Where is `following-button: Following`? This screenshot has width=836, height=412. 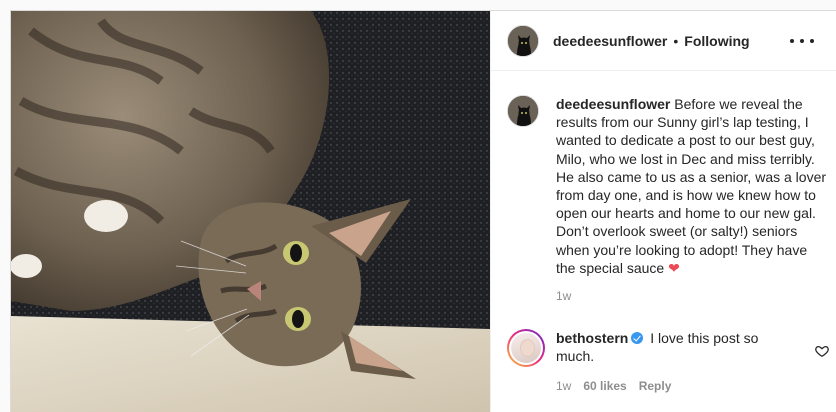
following-button: Following is located at coordinates (716, 41).